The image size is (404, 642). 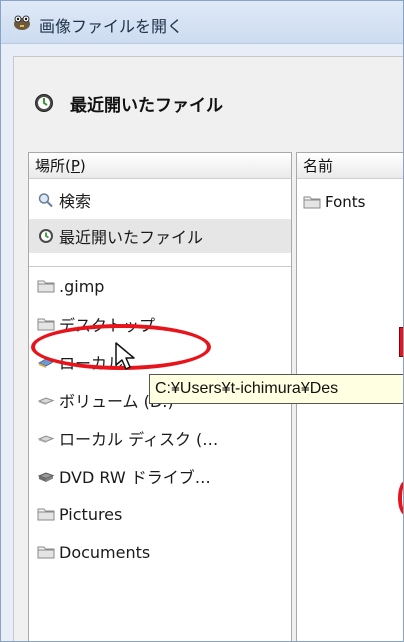 I want to click on window-title: 画像ファイルを開く, so click(x=111, y=26).